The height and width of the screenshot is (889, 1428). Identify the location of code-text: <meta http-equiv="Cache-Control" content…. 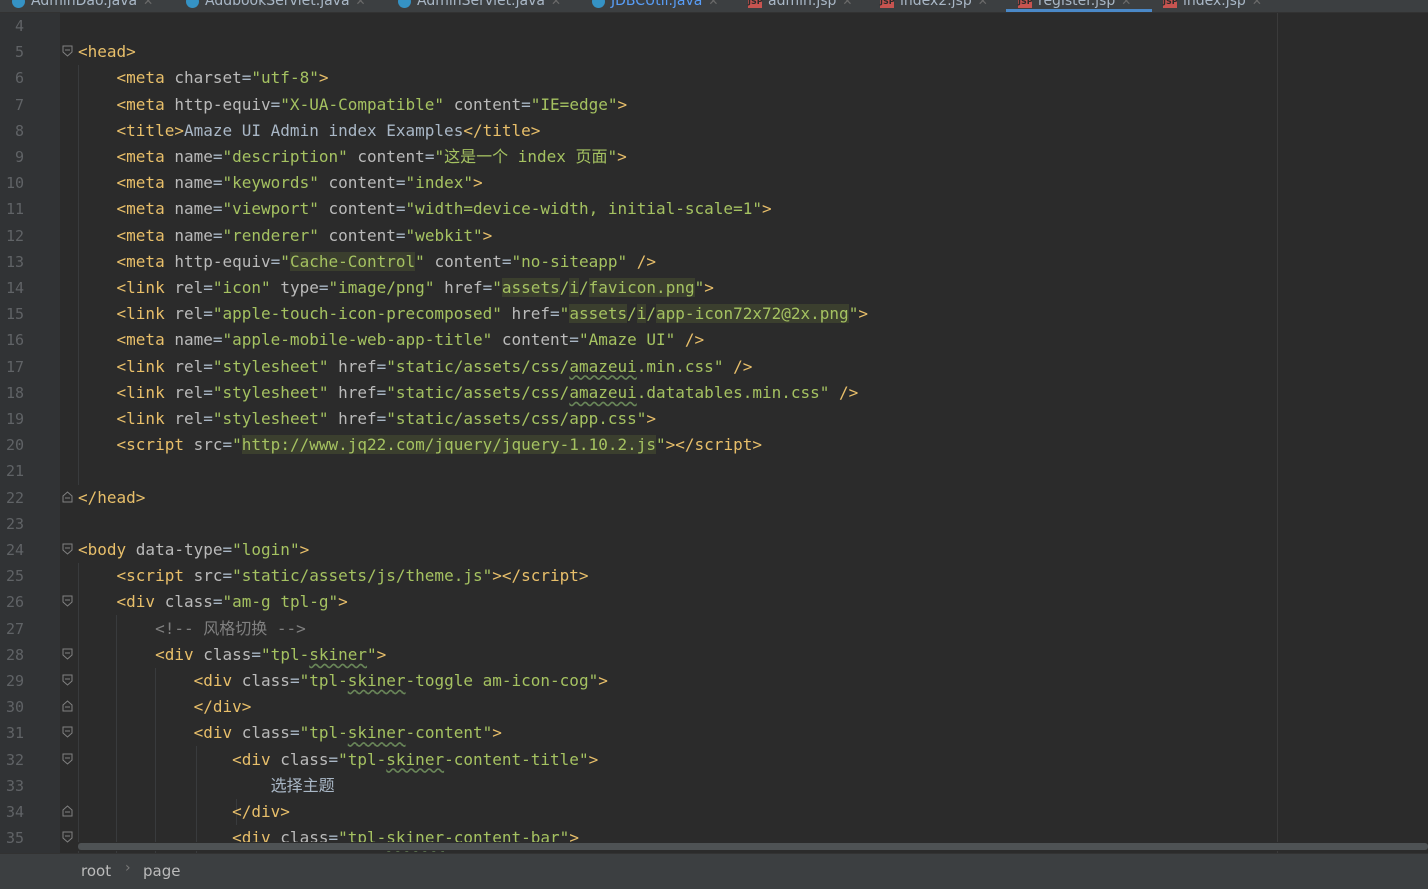
(367, 262).